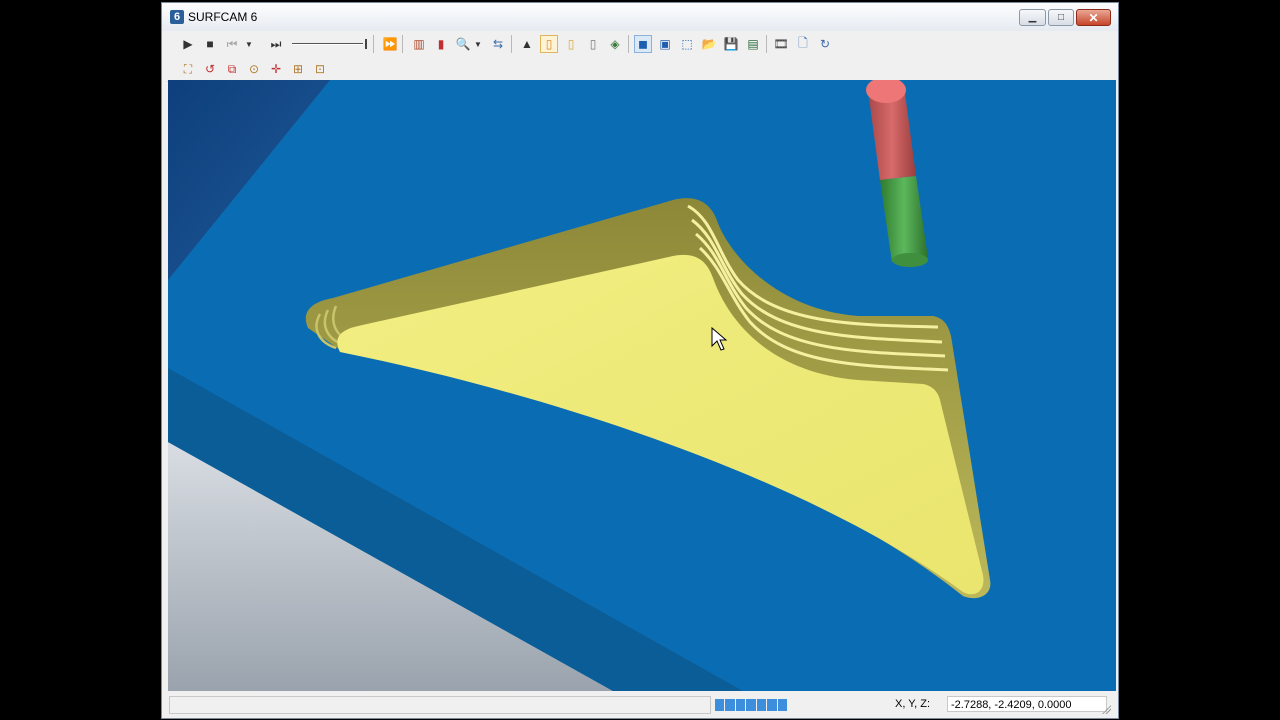 Image resolution: width=1280 pixels, height=720 pixels. Describe the element at coordinates (419, 44) in the screenshot. I see `section-icon: ▥` at that location.